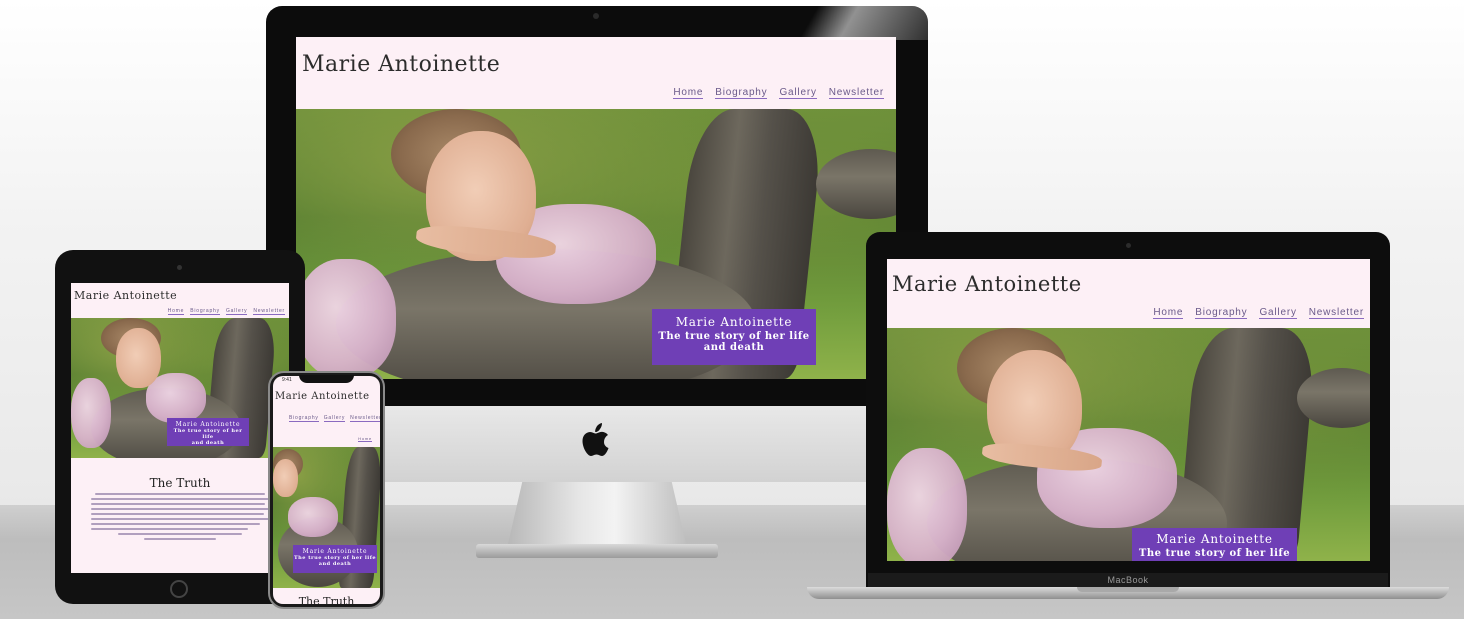 The width and height of the screenshot is (1464, 619). What do you see at coordinates (180, 518) in the screenshot?
I see `section-body-text` at bounding box center [180, 518].